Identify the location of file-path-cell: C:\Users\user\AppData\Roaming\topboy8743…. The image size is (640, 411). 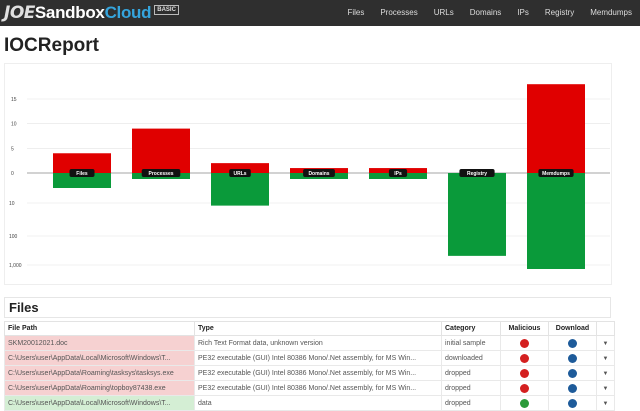
(99, 388).